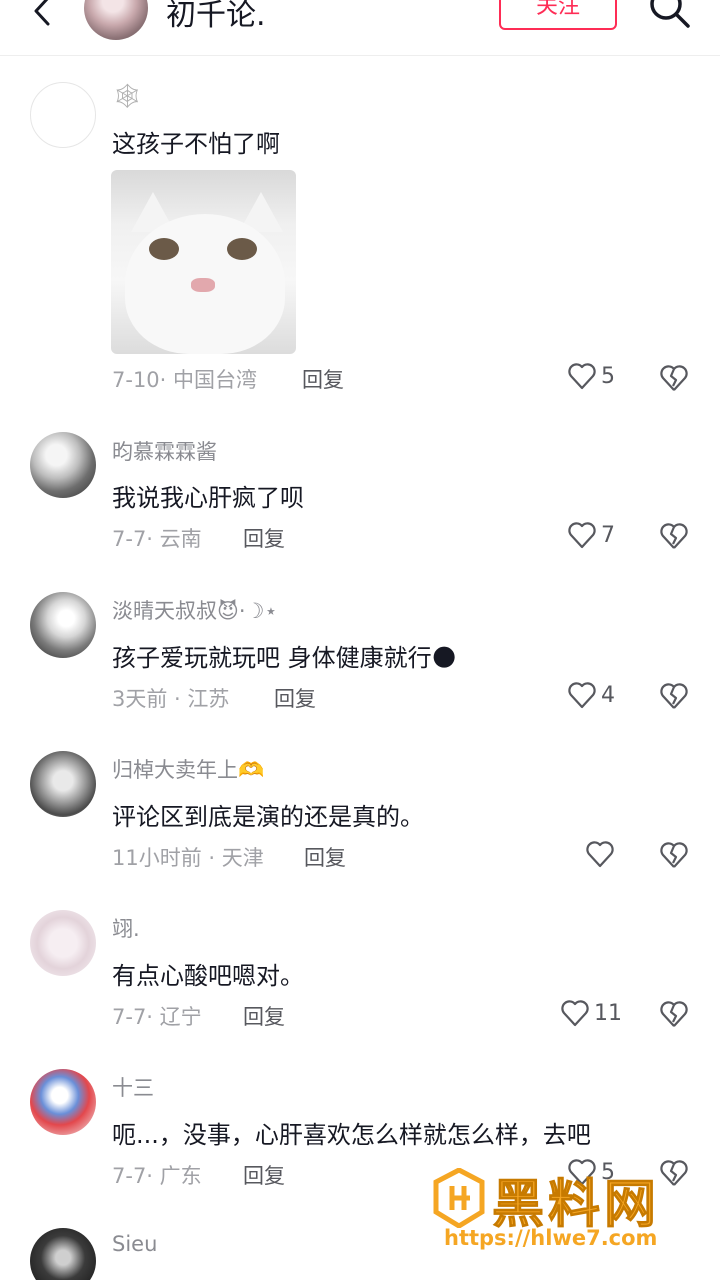  What do you see at coordinates (126, 928) in the screenshot?
I see `commenter-name: 翊.` at bounding box center [126, 928].